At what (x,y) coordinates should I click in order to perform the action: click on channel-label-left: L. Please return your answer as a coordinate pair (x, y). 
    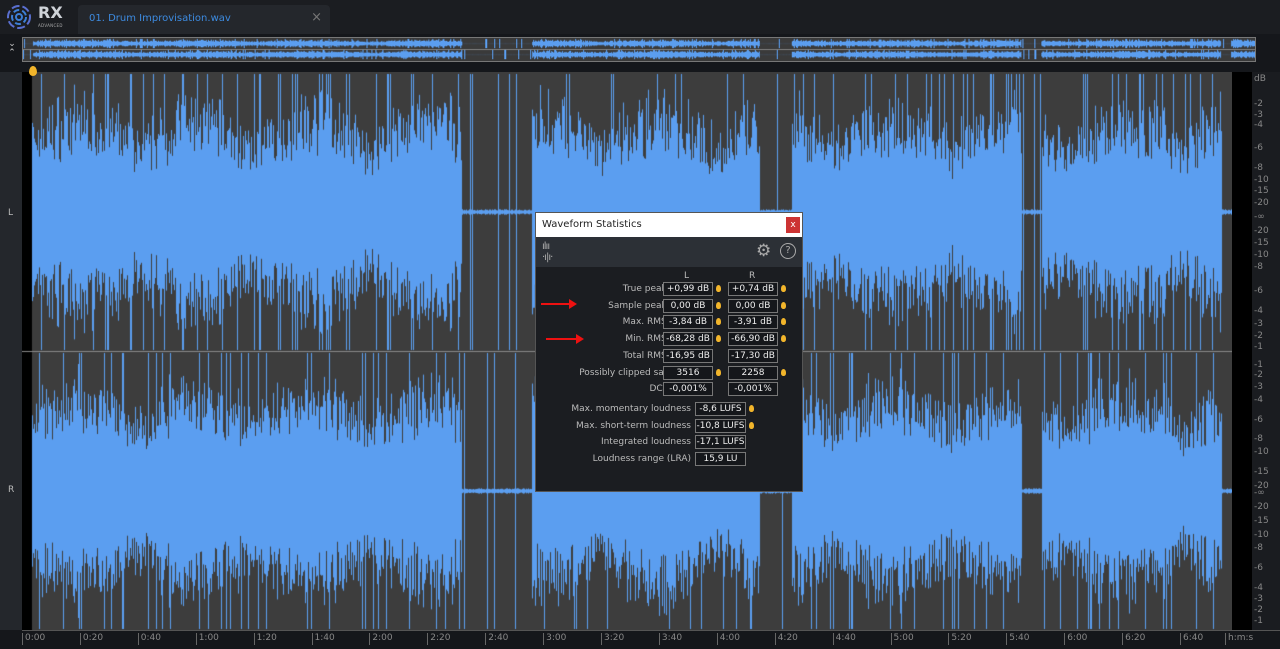
    Looking at the image, I should click on (10, 213).